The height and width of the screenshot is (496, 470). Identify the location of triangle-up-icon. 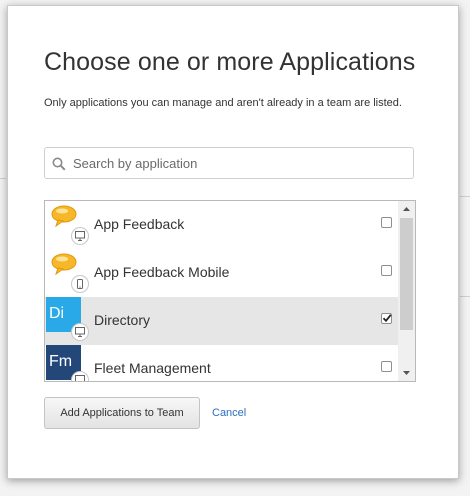
(406, 209).